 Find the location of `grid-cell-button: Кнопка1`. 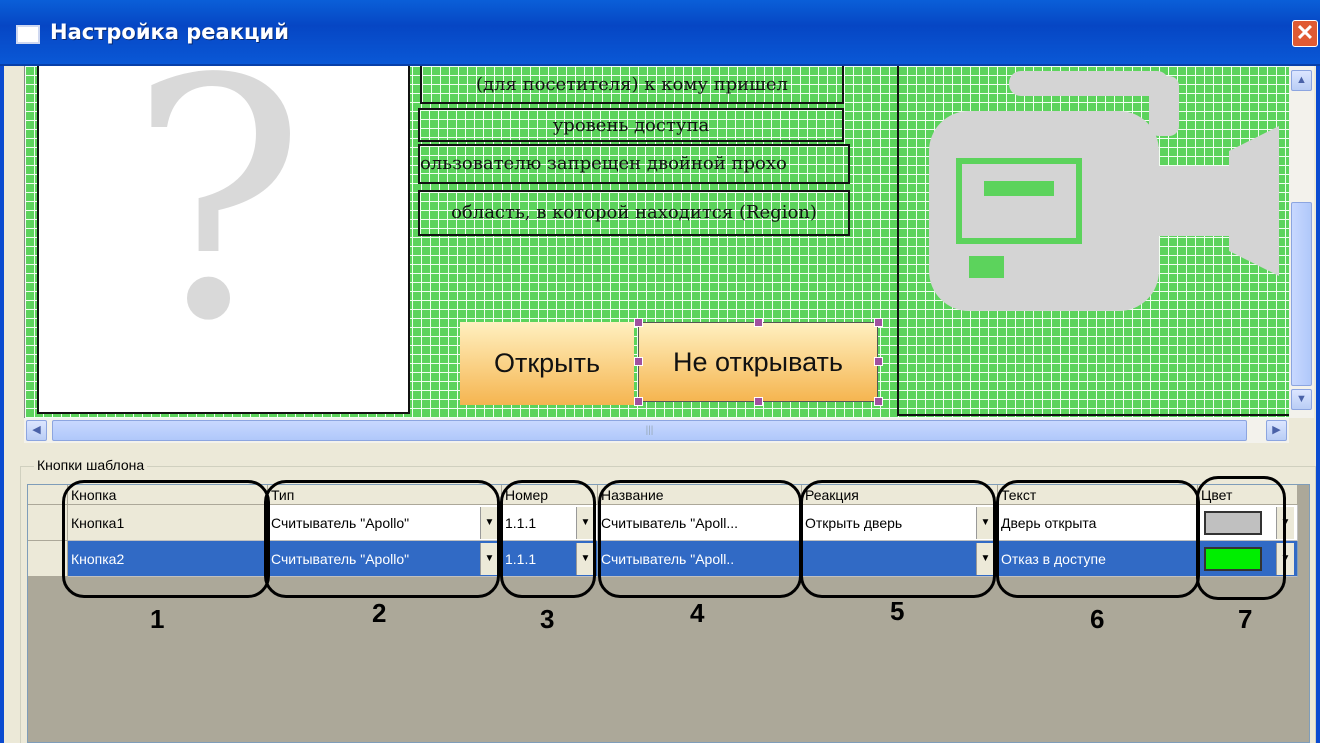

grid-cell-button: Кнопка1 is located at coordinates (168, 523).